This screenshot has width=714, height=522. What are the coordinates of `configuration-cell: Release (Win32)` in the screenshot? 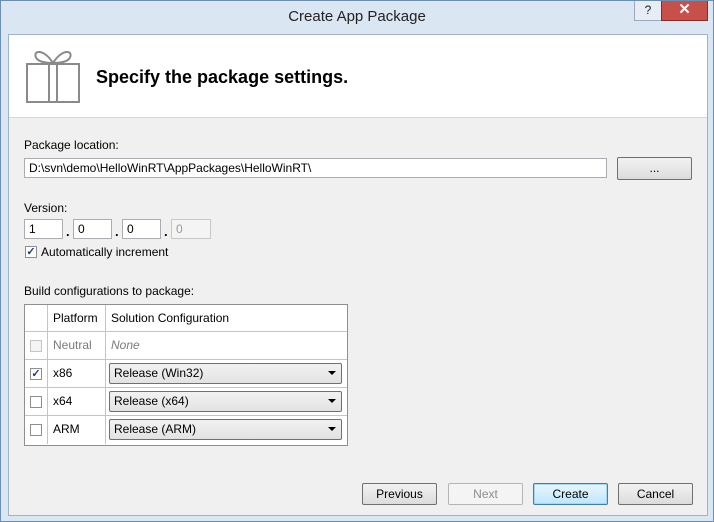 It's located at (226, 374).